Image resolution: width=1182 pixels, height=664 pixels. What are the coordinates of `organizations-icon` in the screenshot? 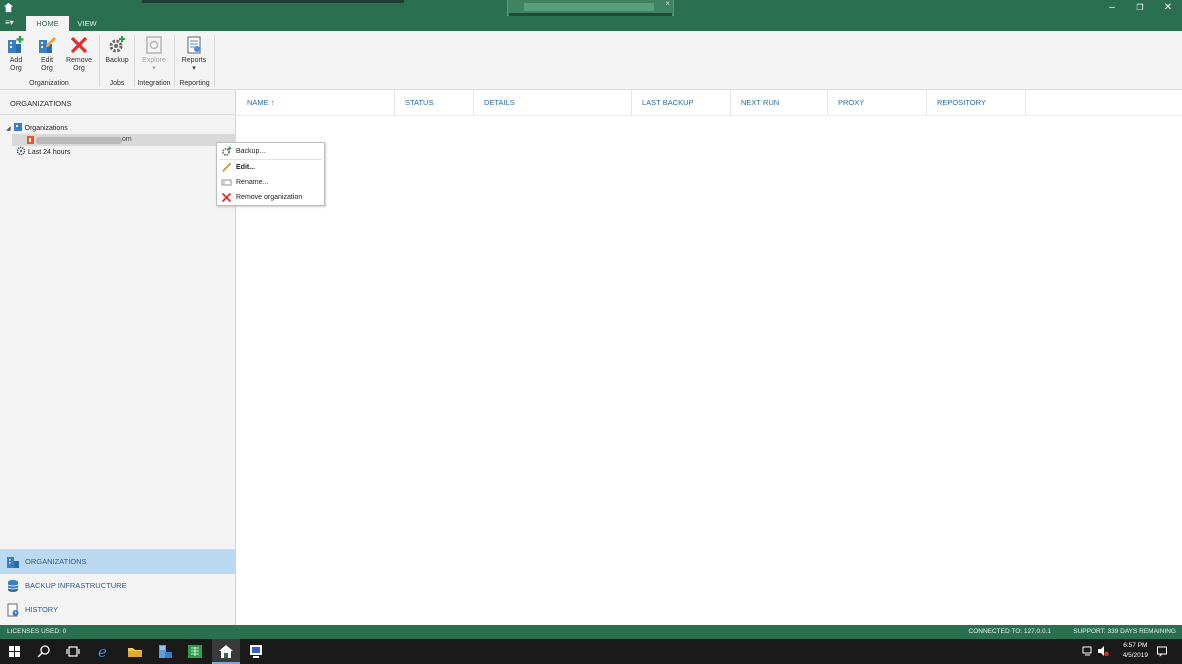 It's located at (13, 562).